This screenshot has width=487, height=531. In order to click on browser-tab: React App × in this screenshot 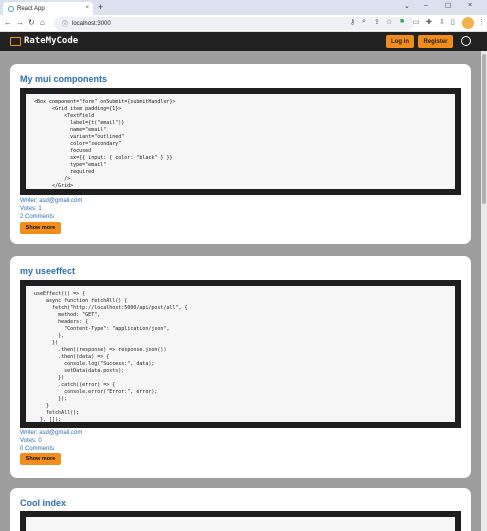, I will do `click(48, 8)`.